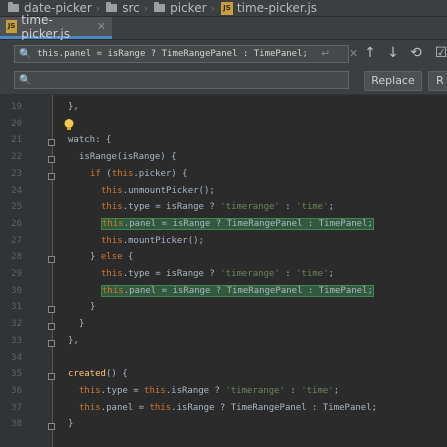 Image resolution: width=447 pixels, height=447 pixels. What do you see at coordinates (16, 374) in the screenshot?
I see `line-number: 35` at bounding box center [16, 374].